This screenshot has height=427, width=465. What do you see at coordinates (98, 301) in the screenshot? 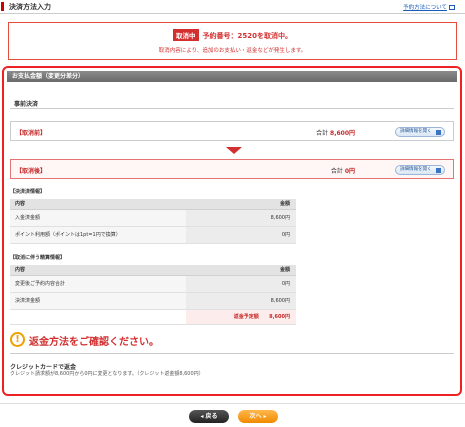
I see `row-item: 決済済金額` at bounding box center [98, 301].